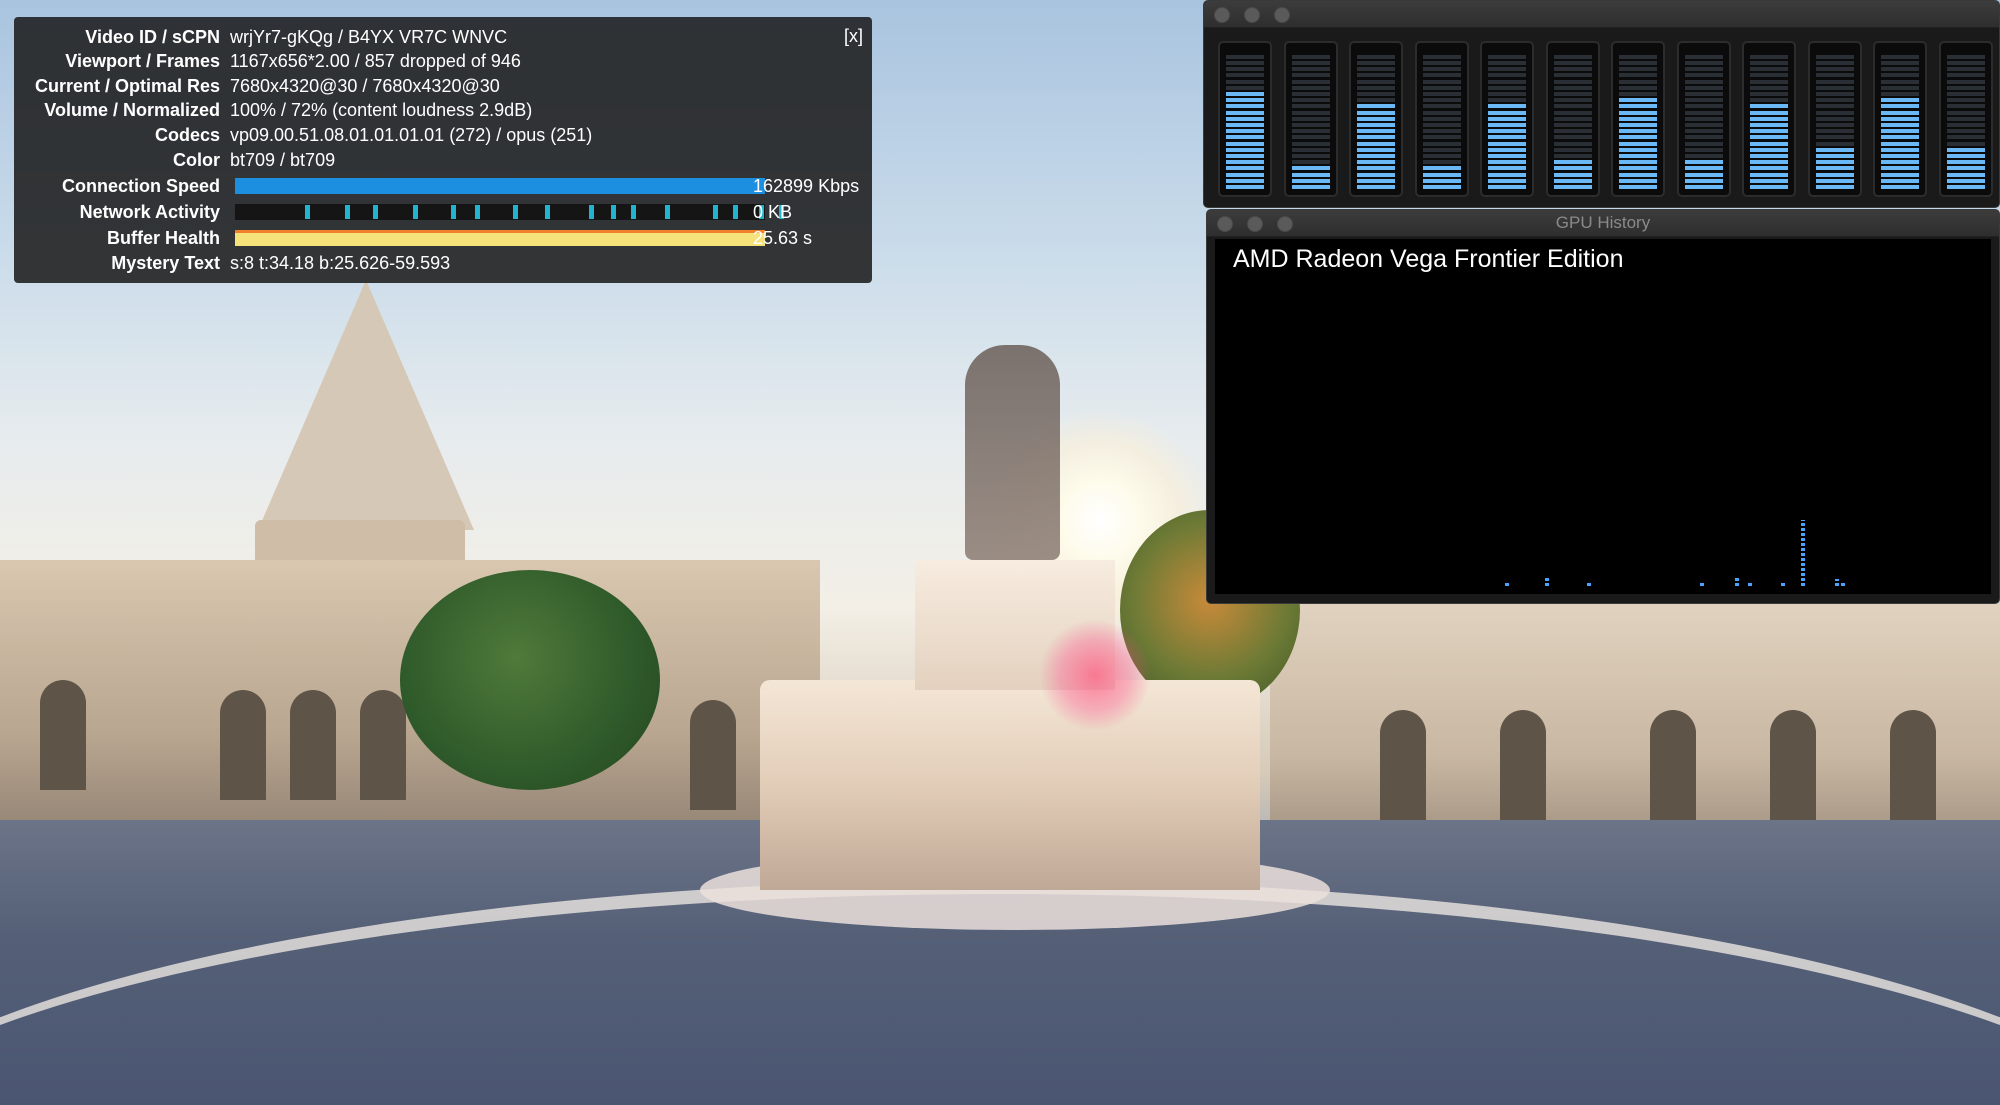 The image size is (2000, 1105). I want to click on stat-label: Volume / Normalized, so click(132, 110).